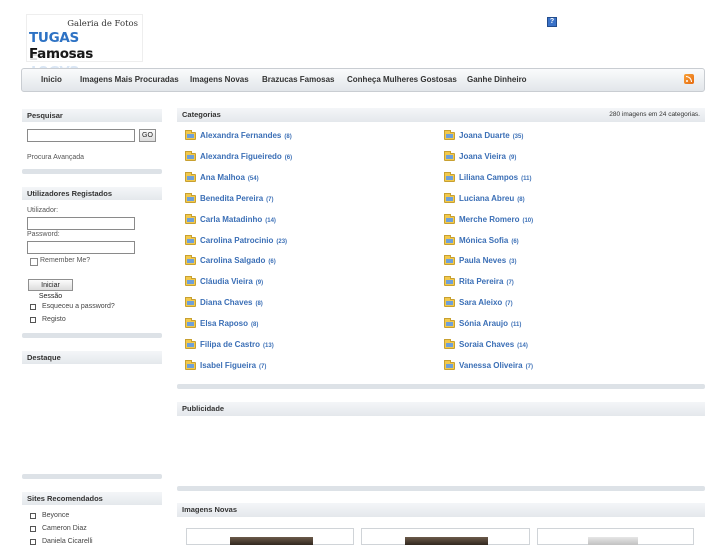  I want to click on category-link: Alexandra Figueiredo (6), so click(246, 156).